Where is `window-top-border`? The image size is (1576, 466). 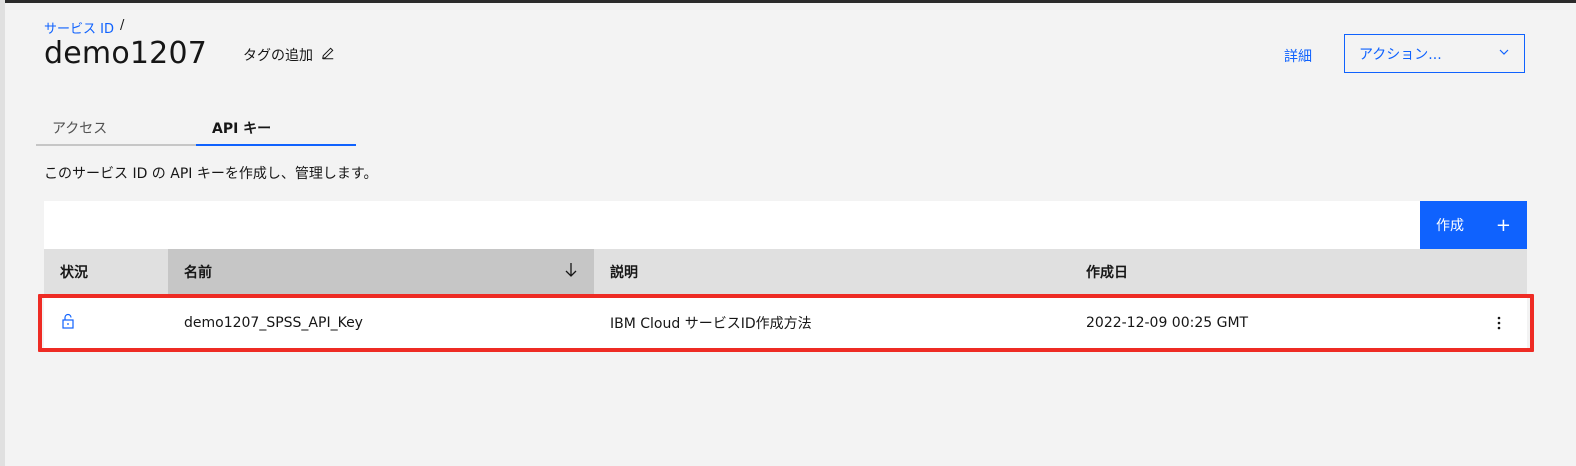 window-top-border is located at coordinates (788, 1).